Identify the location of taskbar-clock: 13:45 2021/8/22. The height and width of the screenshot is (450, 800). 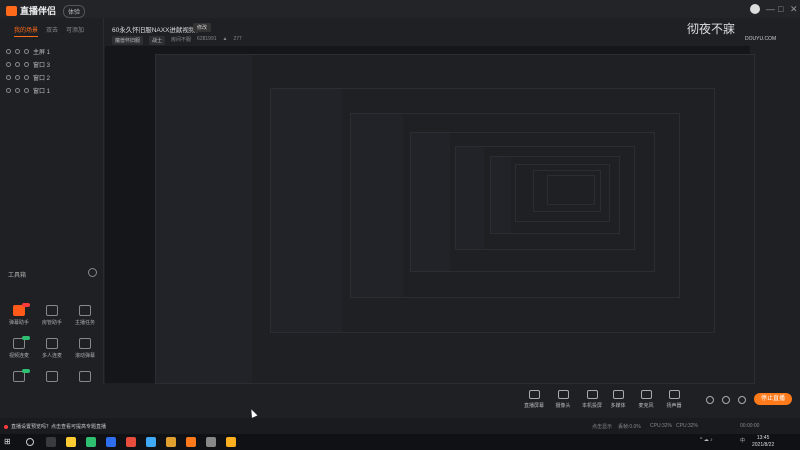
(763, 442).